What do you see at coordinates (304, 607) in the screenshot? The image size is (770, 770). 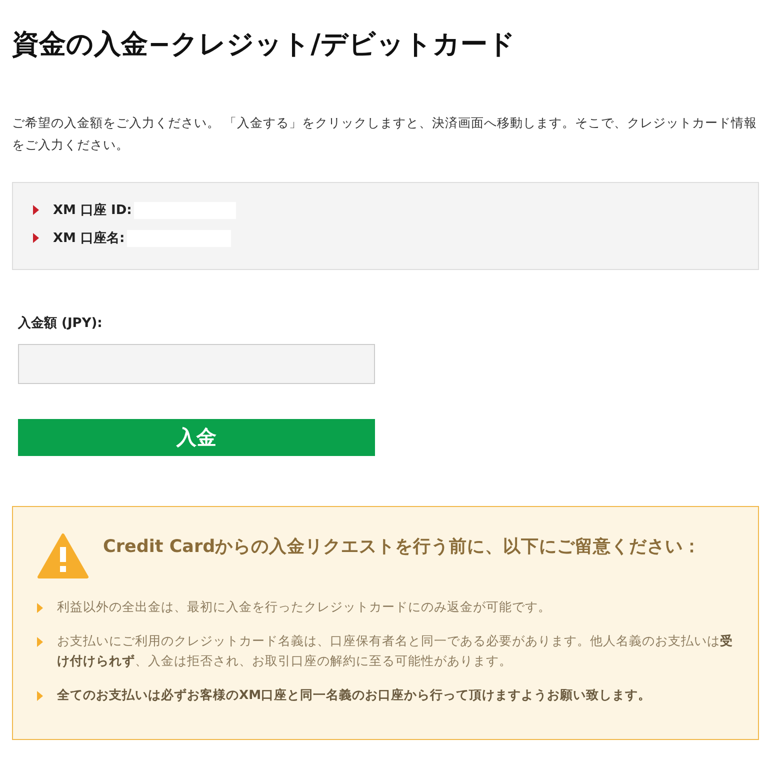 I see `notice-text: 利益以外の全出金は、最初に入金を行ったクレジットカードにのみ返金が可能です。` at bounding box center [304, 607].